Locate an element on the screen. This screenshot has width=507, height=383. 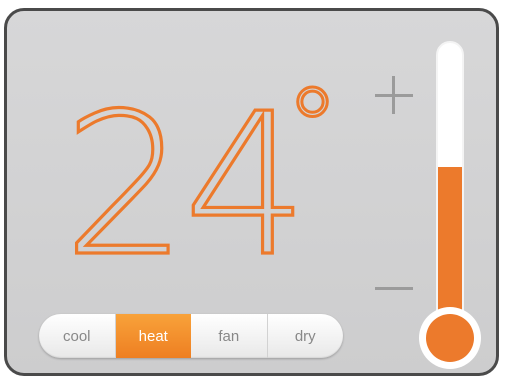
mode-heat-button: heat is located at coordinates (153, 336).